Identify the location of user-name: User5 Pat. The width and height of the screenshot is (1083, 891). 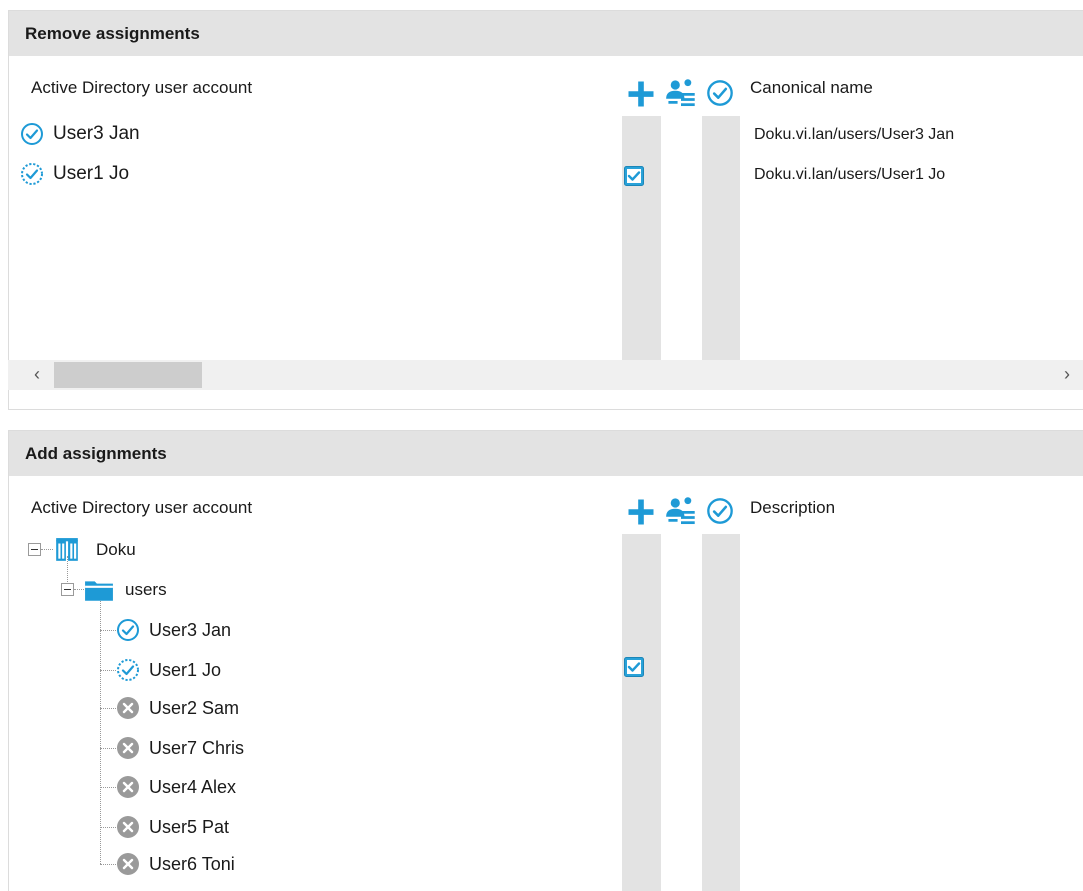
(189, 826).